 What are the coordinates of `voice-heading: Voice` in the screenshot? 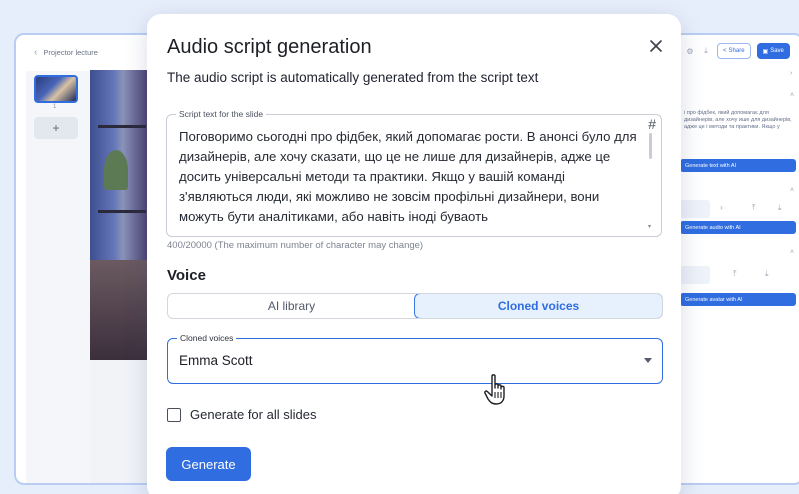 It's located at (186, 275).